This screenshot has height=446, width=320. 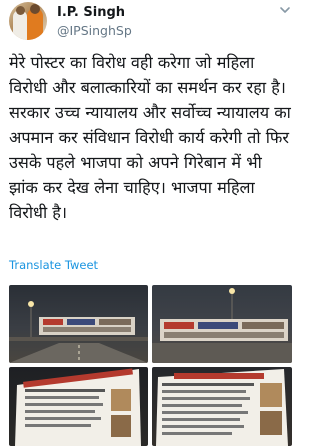 I want to click on translate-tweet-link: Translate Tweet, so click(x=53, y=265).